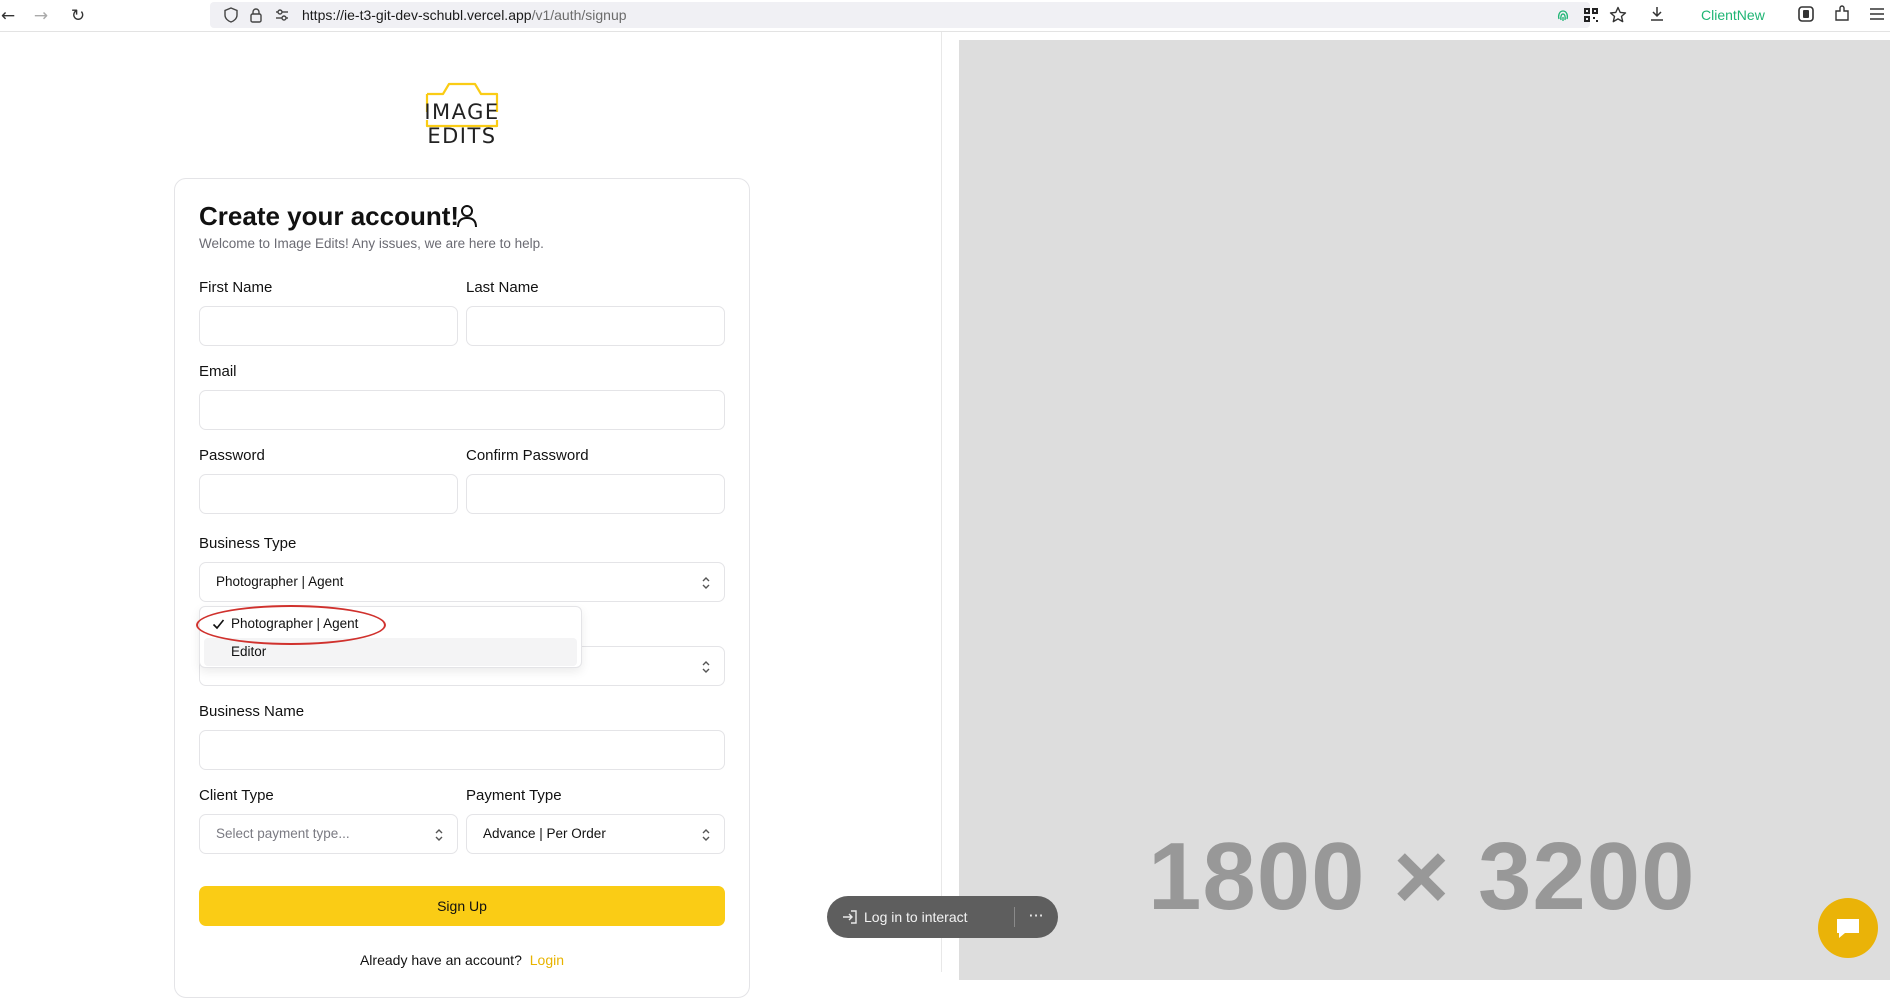 This screenshot has height=998, width=1890. I want to click on payment-type-select: Advance | Per Order, so click(595, 834).